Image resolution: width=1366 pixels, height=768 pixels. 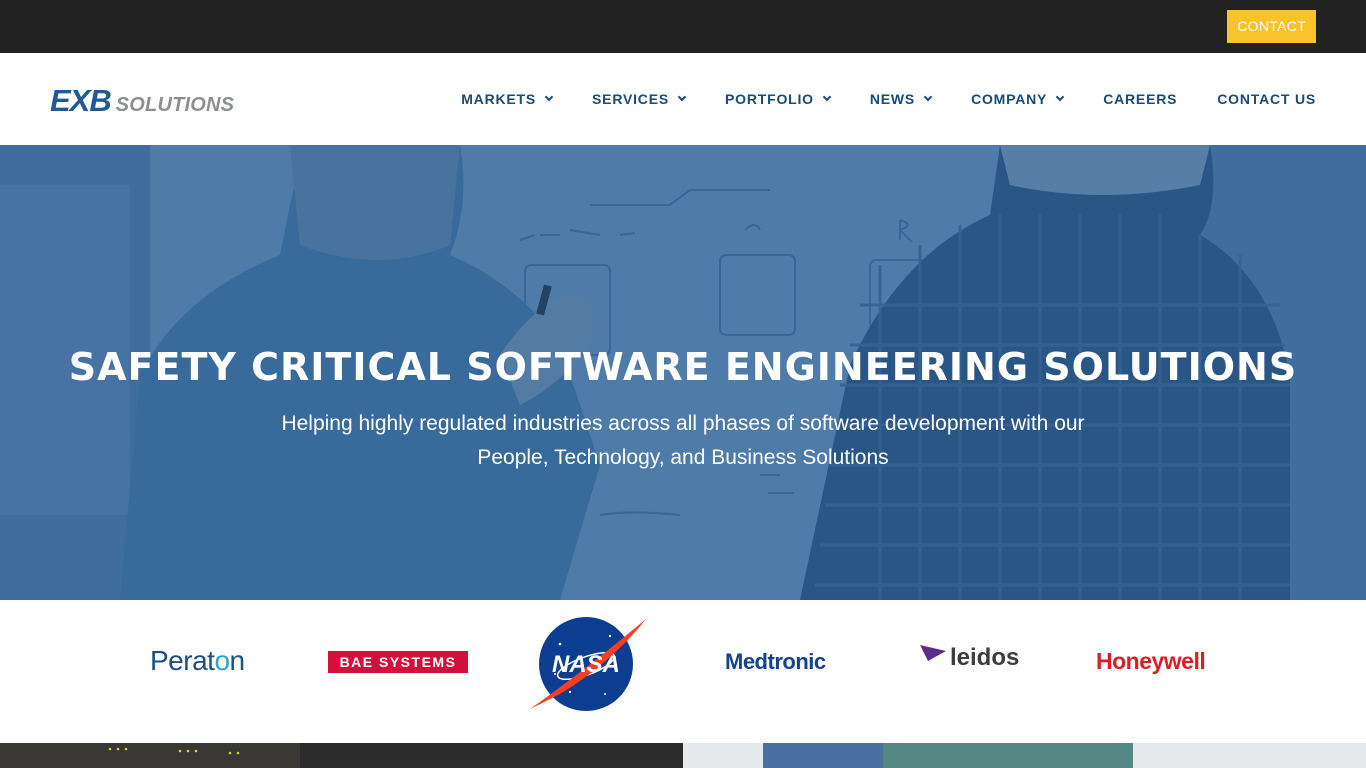 I want to click on nav-item-label: NEWS, so click(x=892, y=99).